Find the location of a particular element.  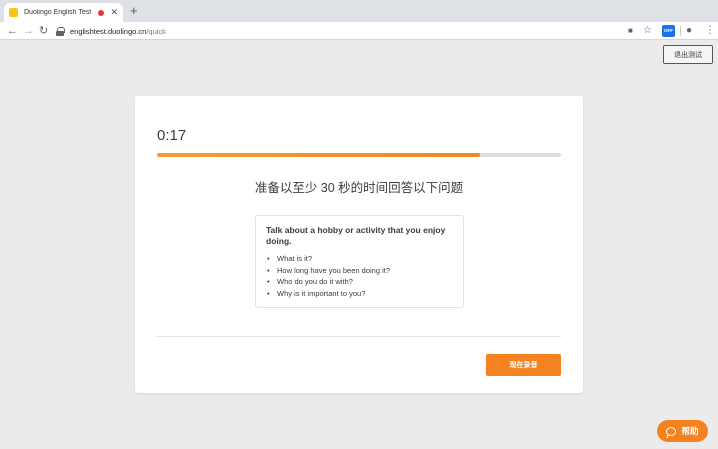

url-host: englishtest.duolingo.cn is located at coordinates (108, 31).